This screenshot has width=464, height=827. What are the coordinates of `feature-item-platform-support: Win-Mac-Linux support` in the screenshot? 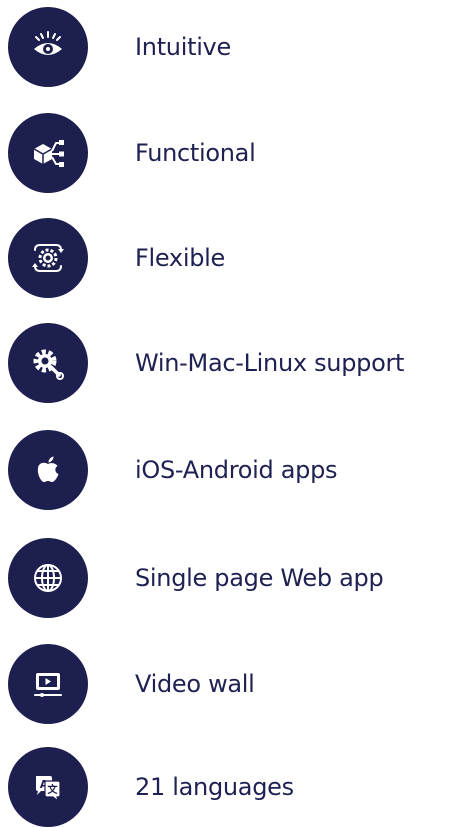 It's located at (232, 363).